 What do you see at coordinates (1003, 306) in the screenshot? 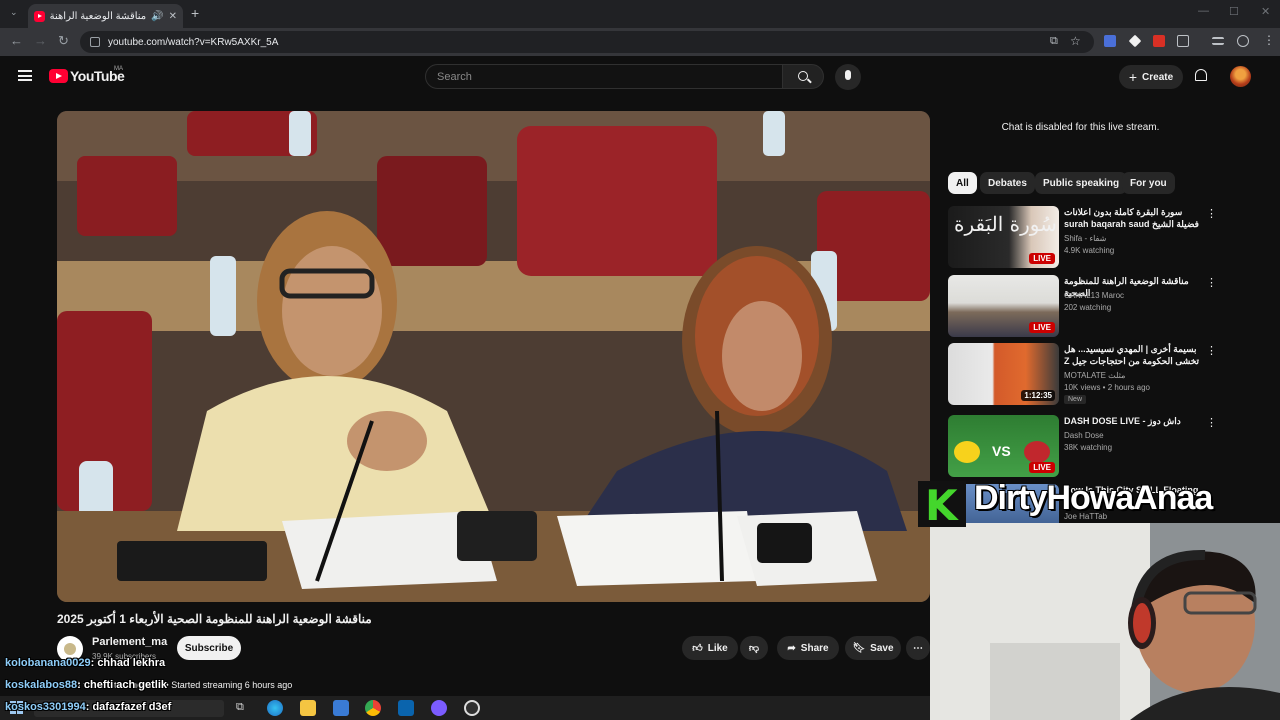
I see `recommendation-thumbnail: LIVE` at bounding box center [1003, 306].